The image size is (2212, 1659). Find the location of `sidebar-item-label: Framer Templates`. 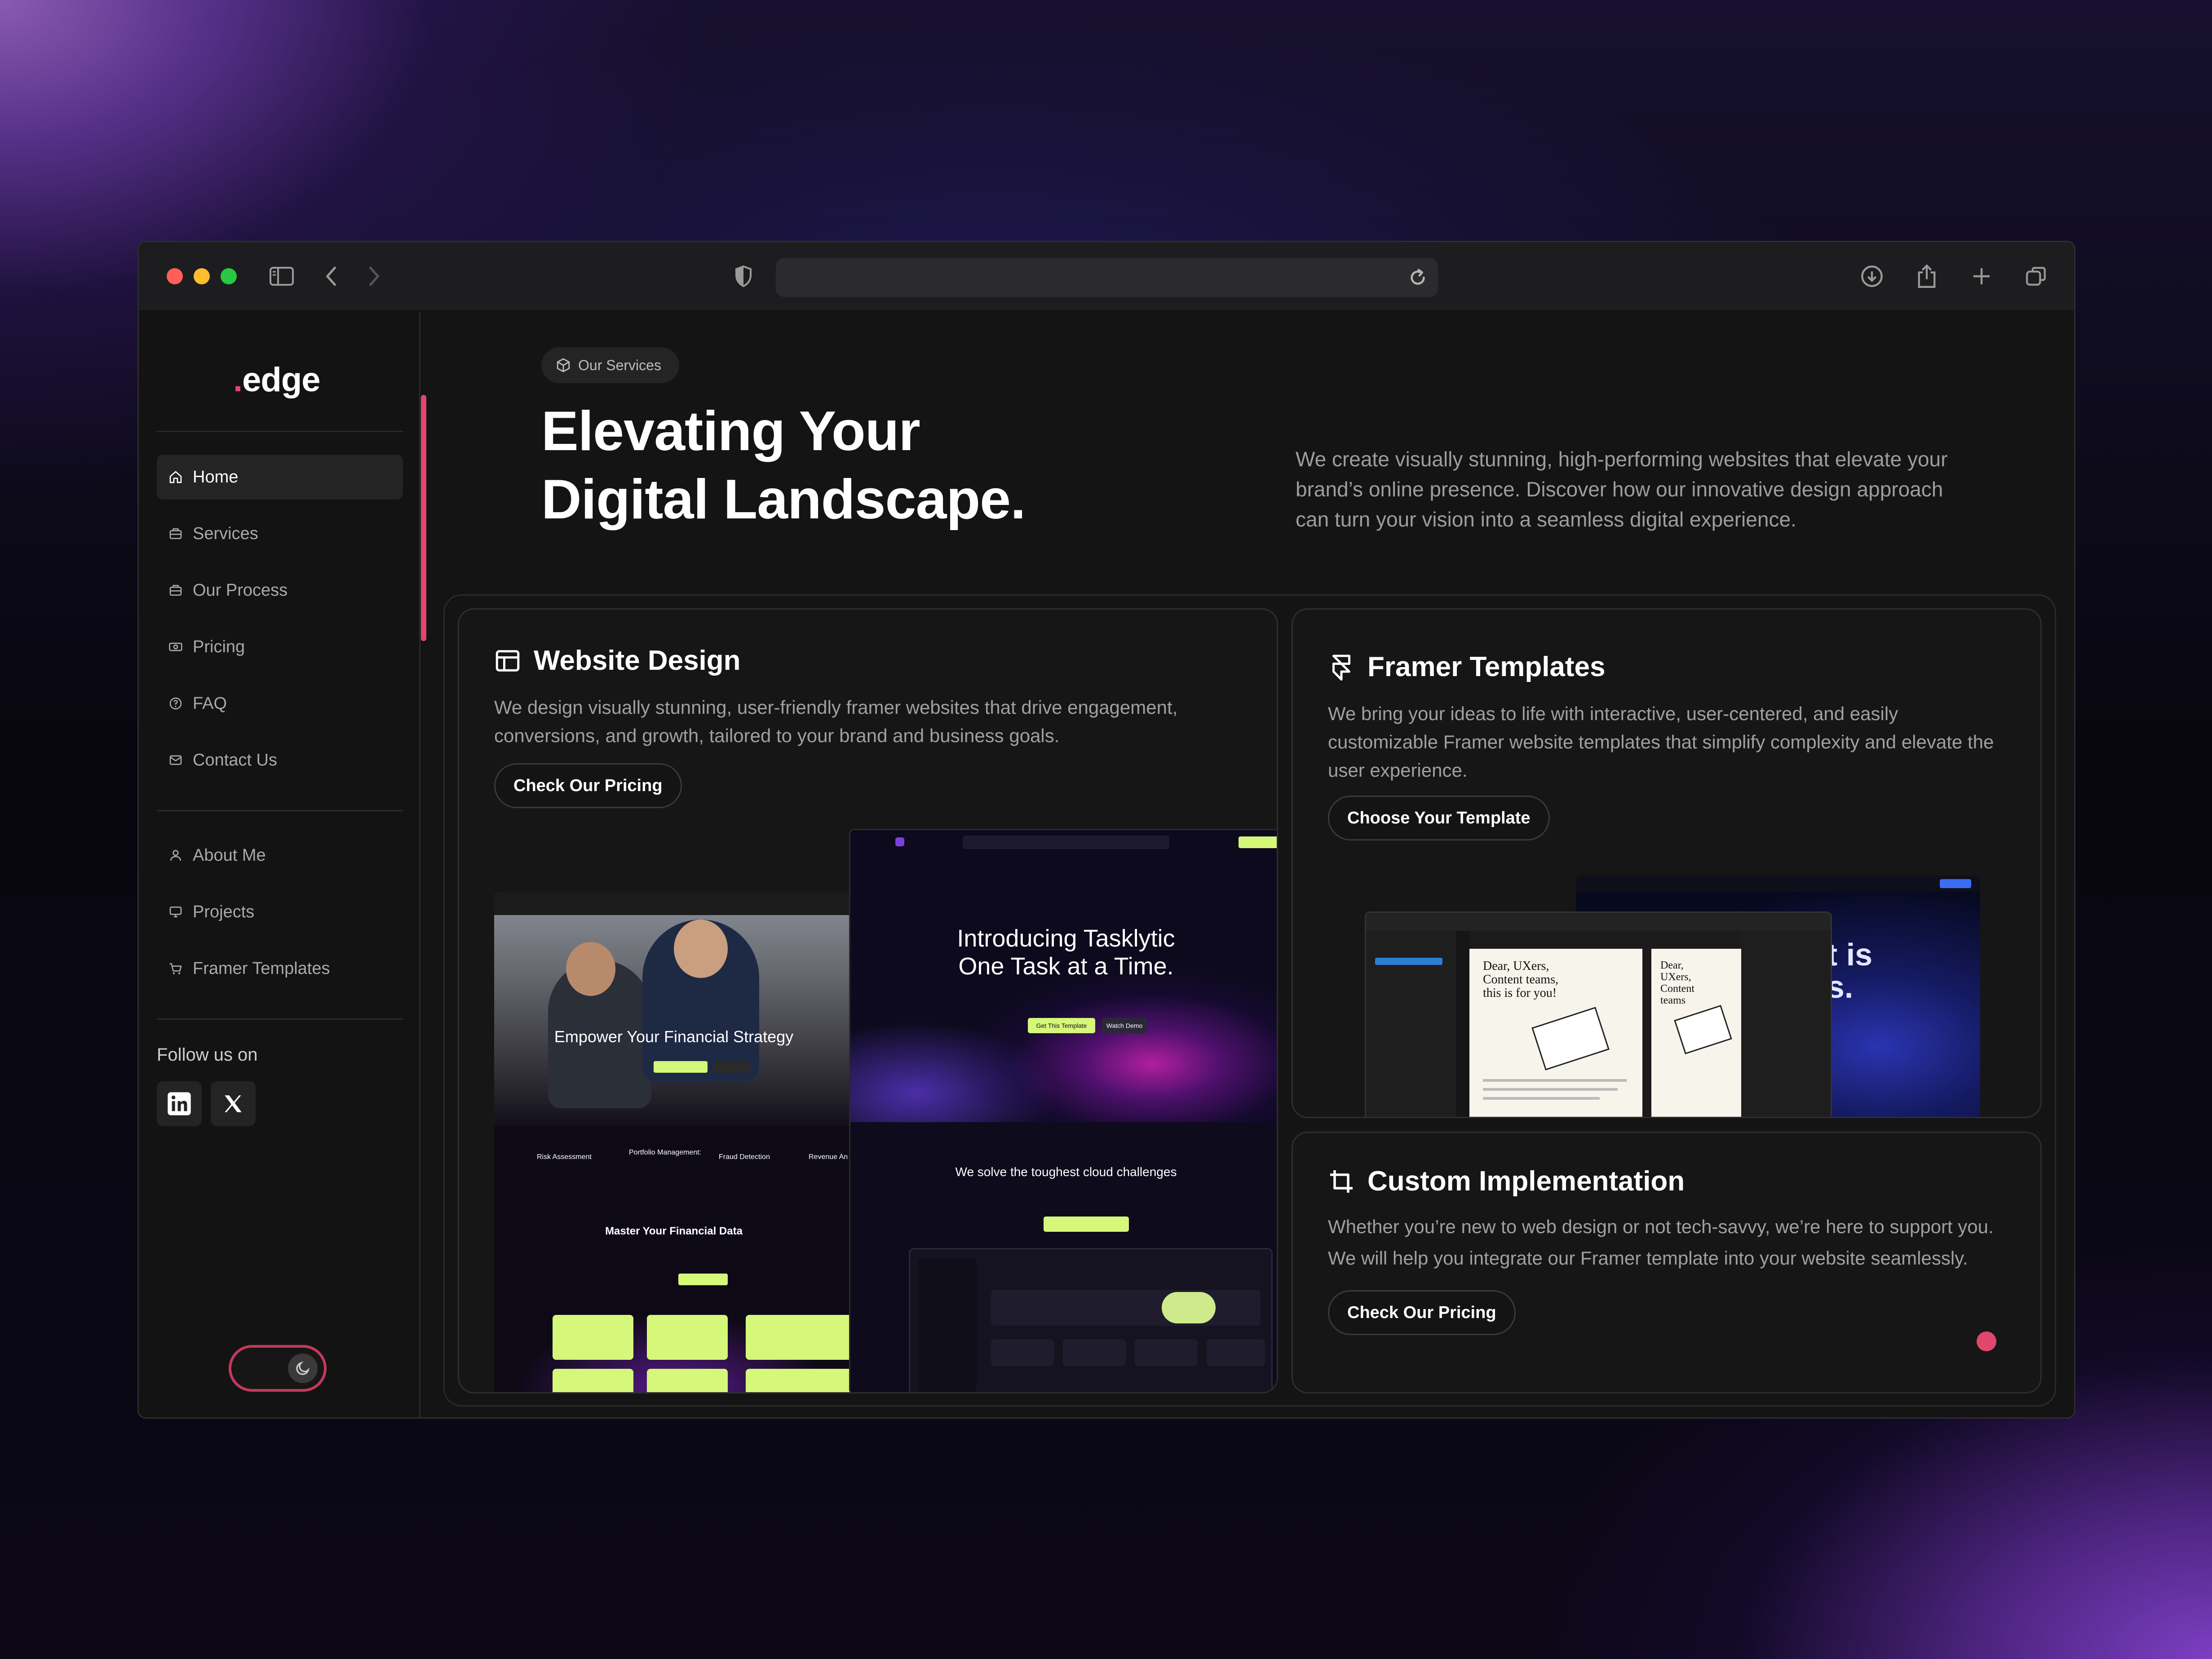

sidebar-item-label: Framer Templates is located at coordinates (261, 969).